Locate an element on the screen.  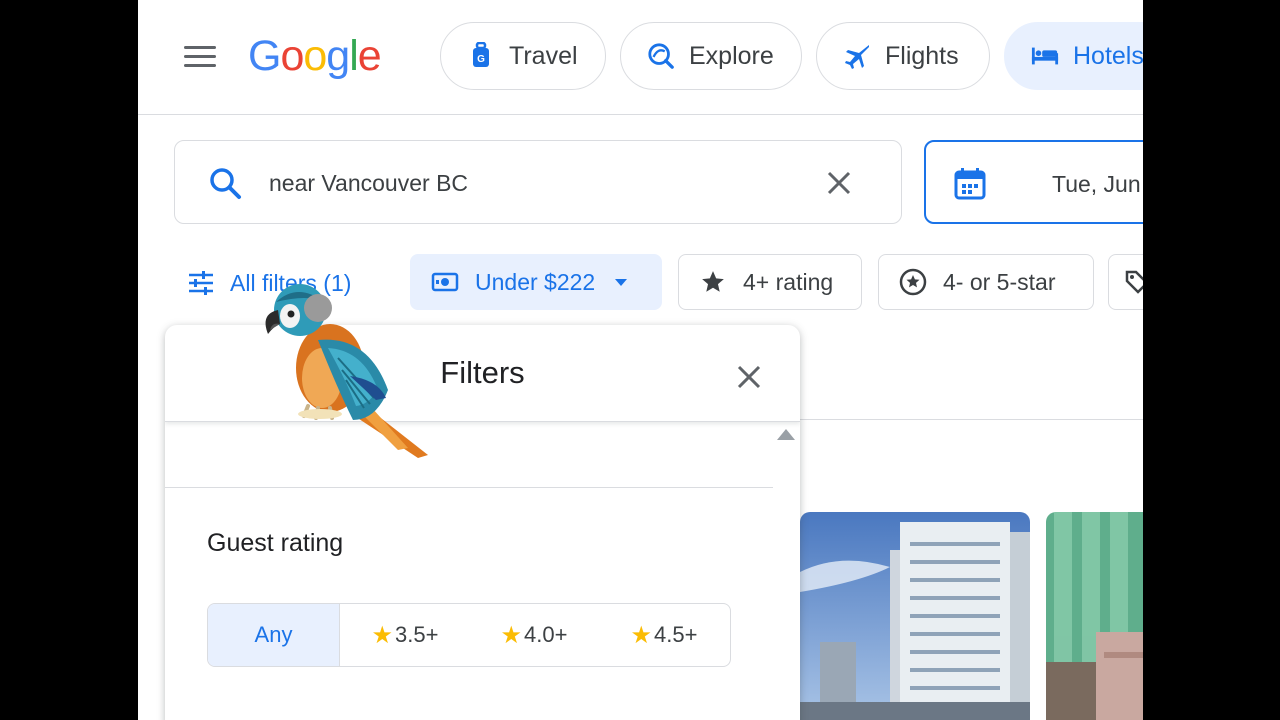
search-icon is located at coordinates (225, 183).